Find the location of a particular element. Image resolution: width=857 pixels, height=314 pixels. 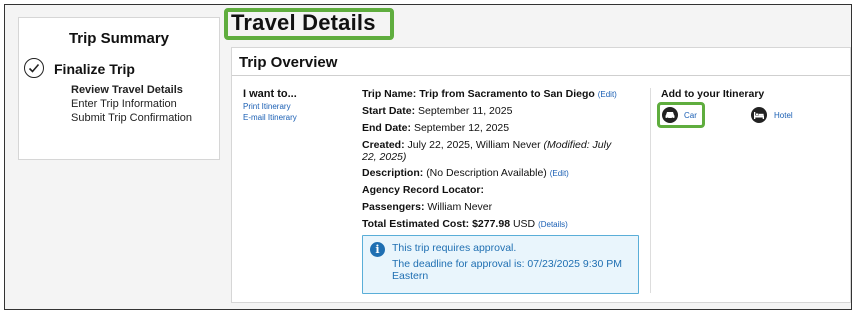

finalize-trip-heading: Finalize Trip is located at coordinates (94, 69).